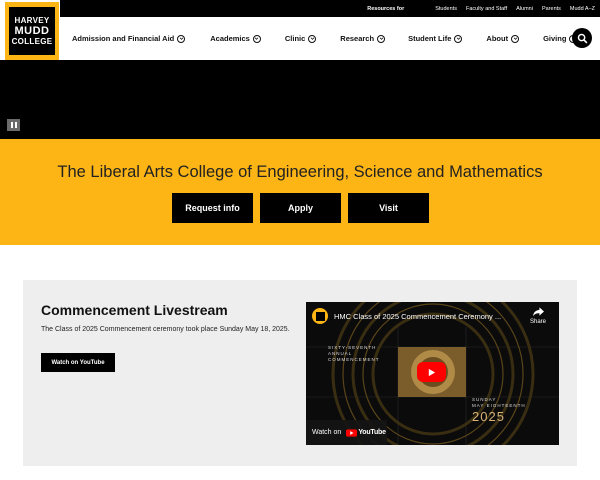 Image resolution: width=600 pixels, height=480 pixels. I want to click on watch-on-youtube-overlay: Watch on YouTube, so click(346, 432).